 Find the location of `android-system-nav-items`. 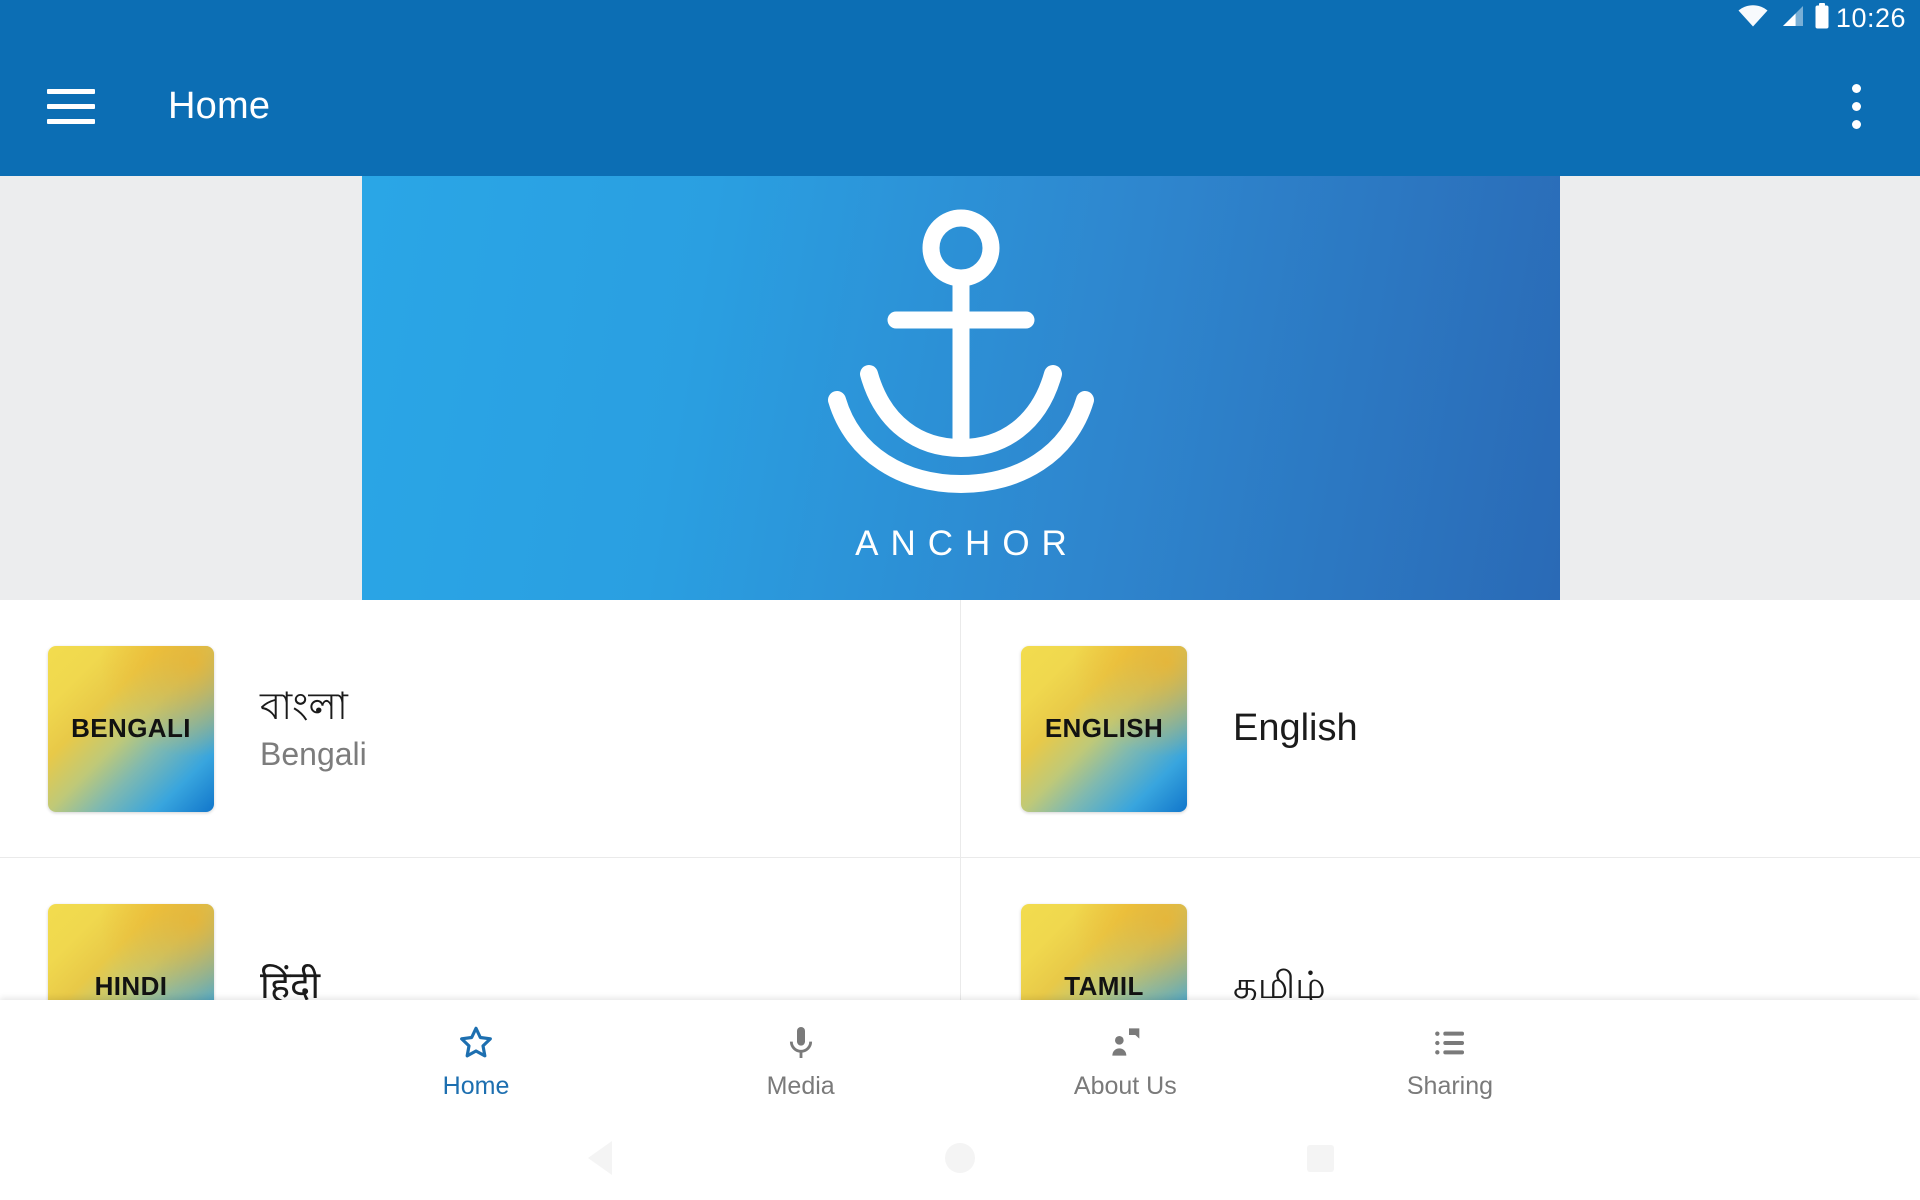

android-system-nav-items is located at coordinates (960, 1158).